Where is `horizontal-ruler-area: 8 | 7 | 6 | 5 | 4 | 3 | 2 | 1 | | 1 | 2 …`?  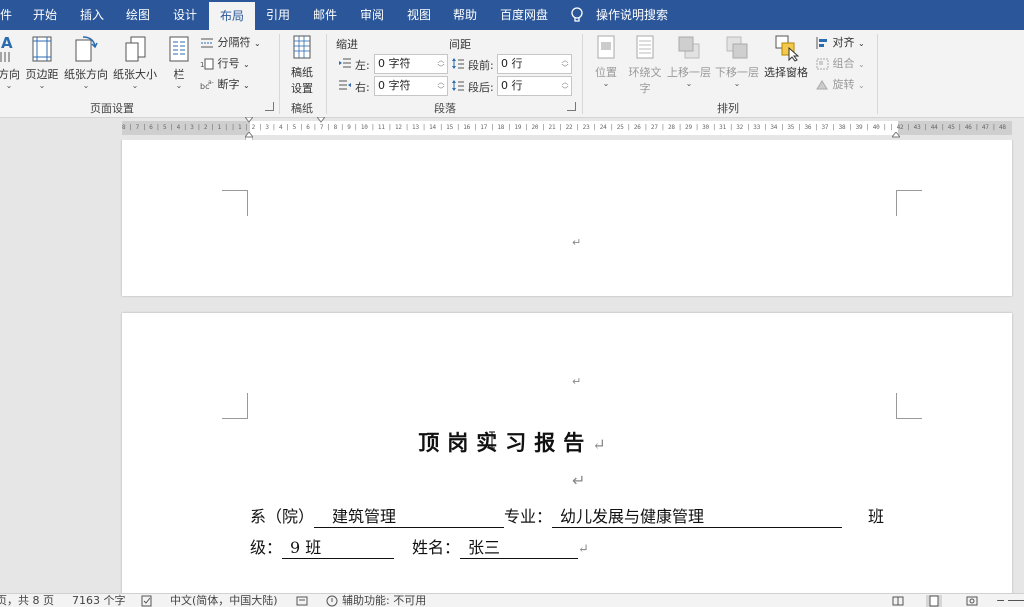 horizontal-ruler-area: 8 | 7 | 6 | 5 | 4 | 3 | 2 | 1 | | 1 | 2 … is located at coordinates (512, 129).